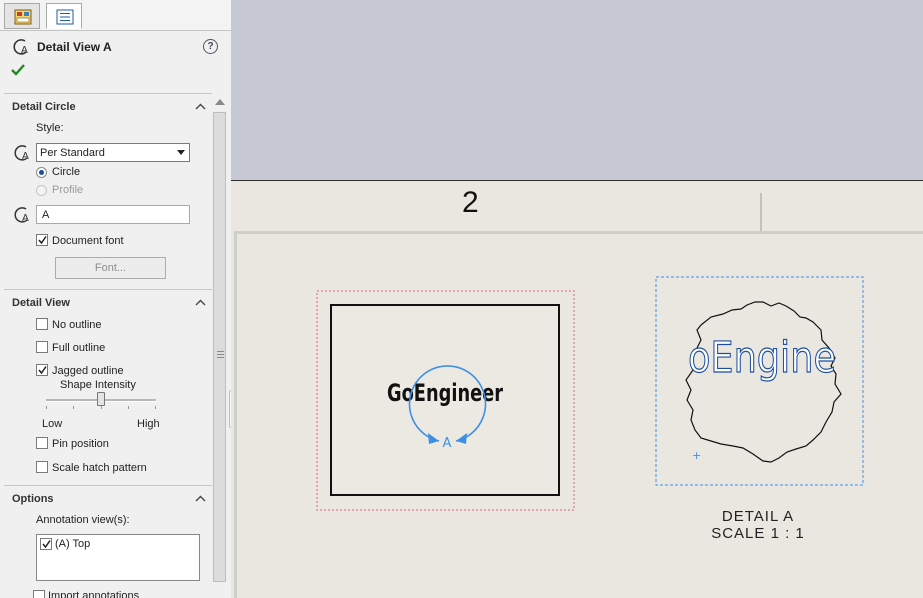  I want to click on no-outline-checkbox, so click(42, 324).